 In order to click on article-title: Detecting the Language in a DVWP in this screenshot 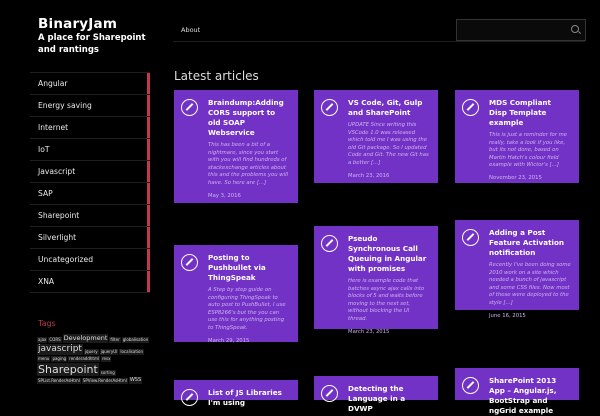, I will do `click(389, 399)`.